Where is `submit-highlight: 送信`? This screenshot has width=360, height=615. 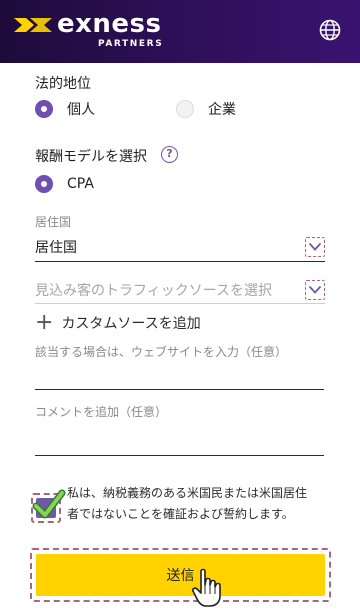
submit-highlight: 送信 is located at coordinates (180, 575).